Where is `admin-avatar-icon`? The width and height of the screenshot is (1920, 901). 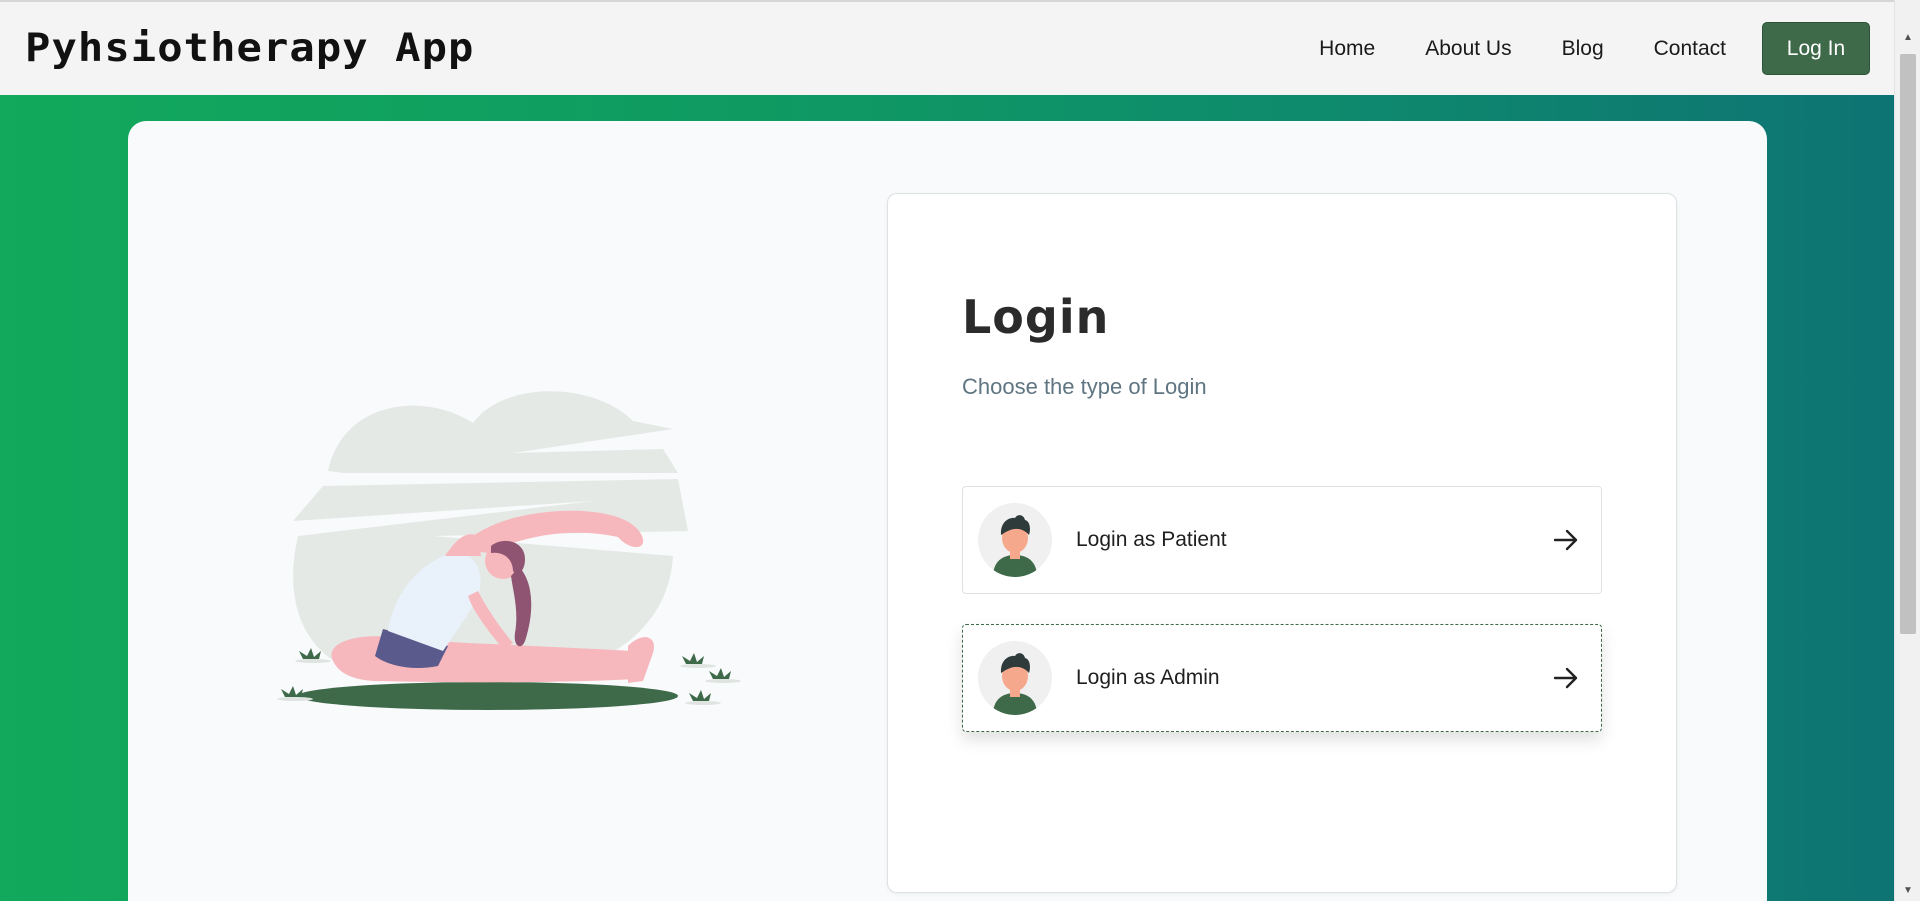 admin-avatar-icon is located at coordinates (1015, 678).